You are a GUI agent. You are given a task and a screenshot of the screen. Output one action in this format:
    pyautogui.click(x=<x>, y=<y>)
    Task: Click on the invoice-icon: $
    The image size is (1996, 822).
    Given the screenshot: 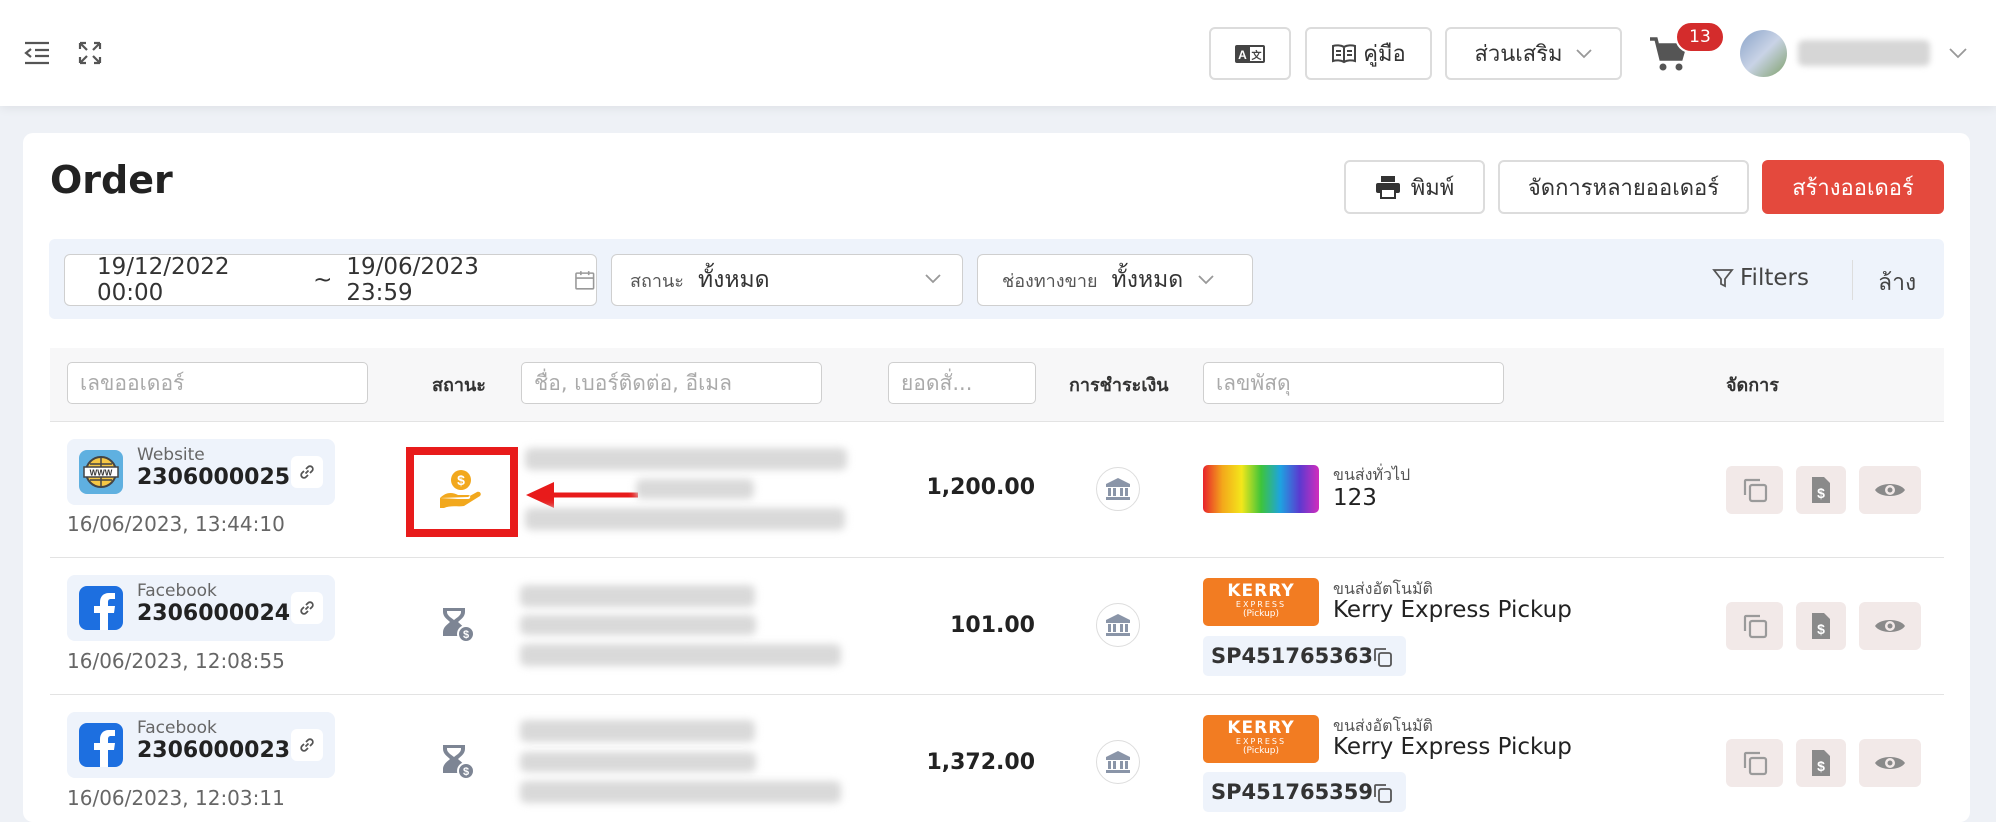 What is the action you would take?
    pyautogui.click(x=1821, y=763)
    